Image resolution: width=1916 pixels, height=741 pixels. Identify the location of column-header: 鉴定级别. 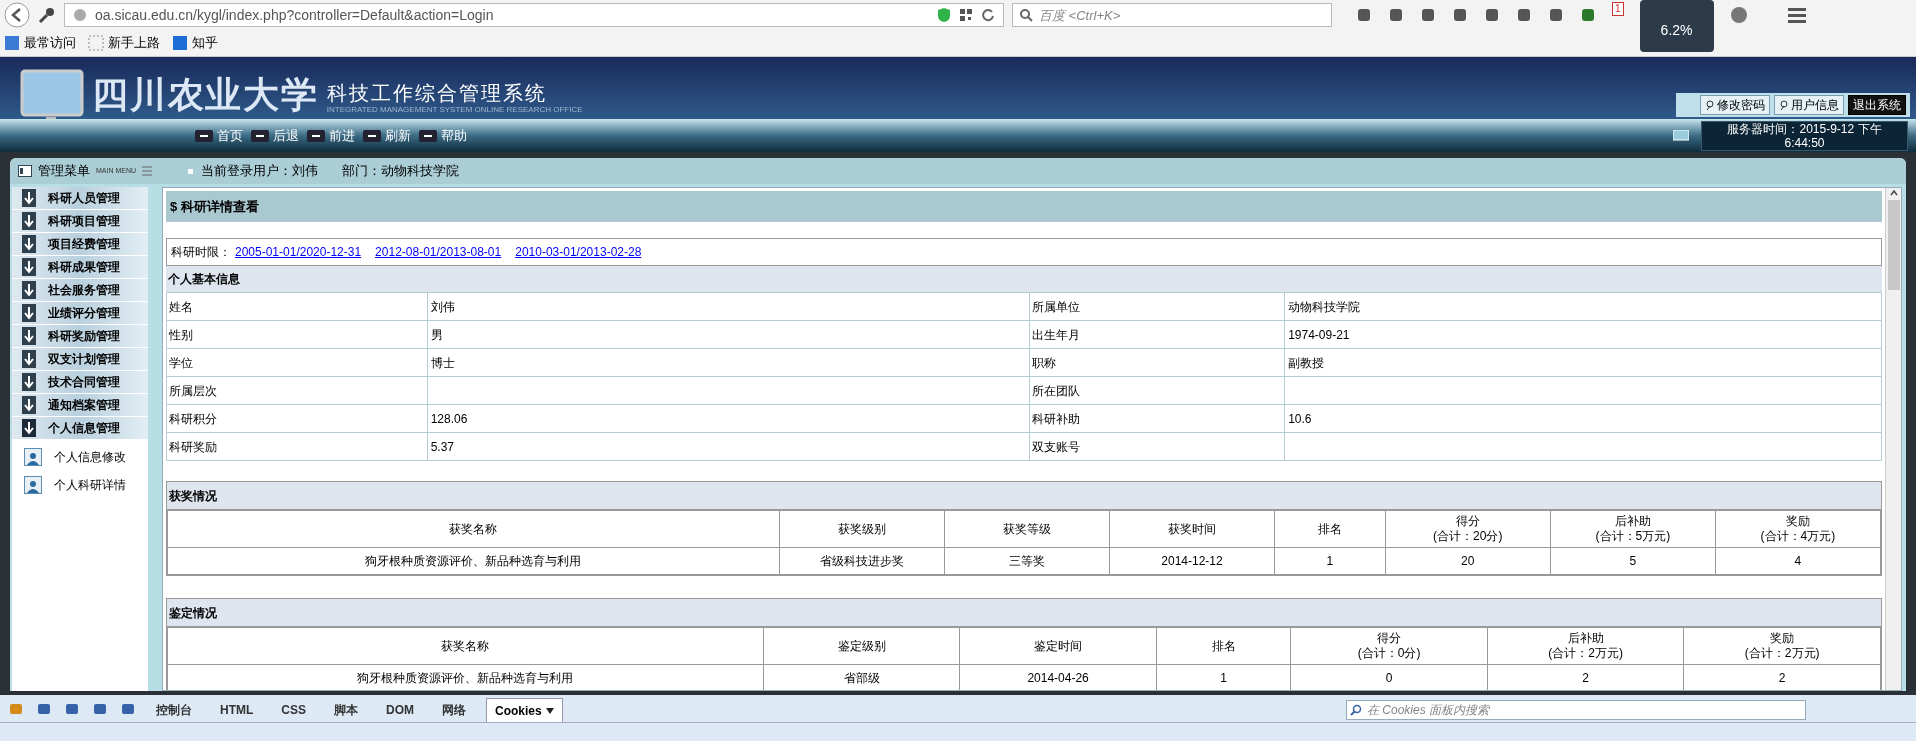
(861, 646).